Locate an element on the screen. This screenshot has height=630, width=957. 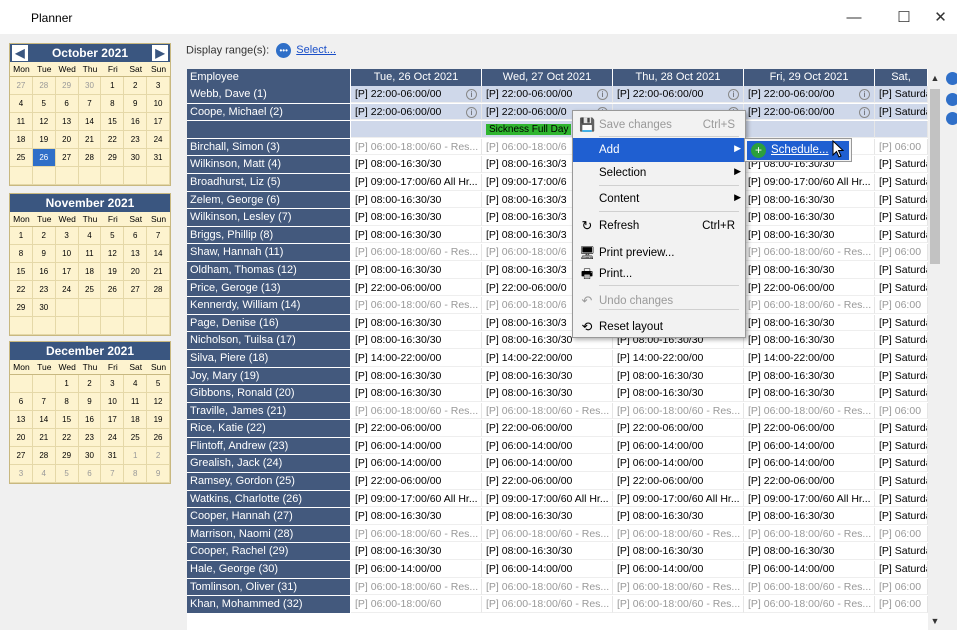
calendar-day: 29 is located at coordinates (113, 158).